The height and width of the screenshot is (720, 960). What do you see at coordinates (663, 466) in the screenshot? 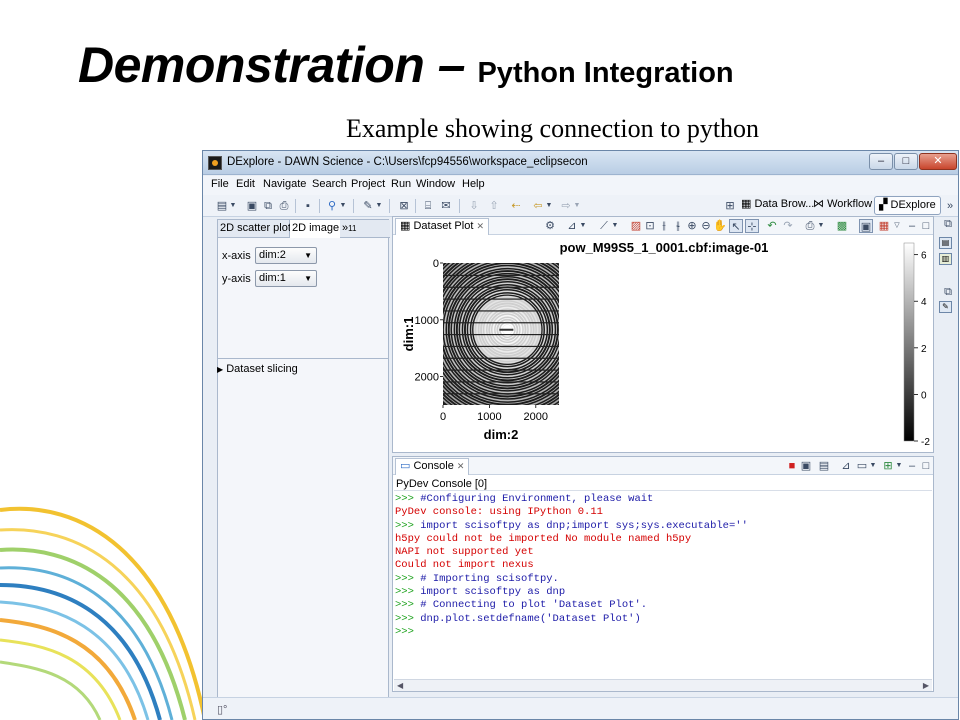
I see `console-tabbar: ▭ Console ✕ ■ ▣ ▤ ⊿ ▭ ▼ ⊞ ▼ – □` at bounding box center [663, 466].